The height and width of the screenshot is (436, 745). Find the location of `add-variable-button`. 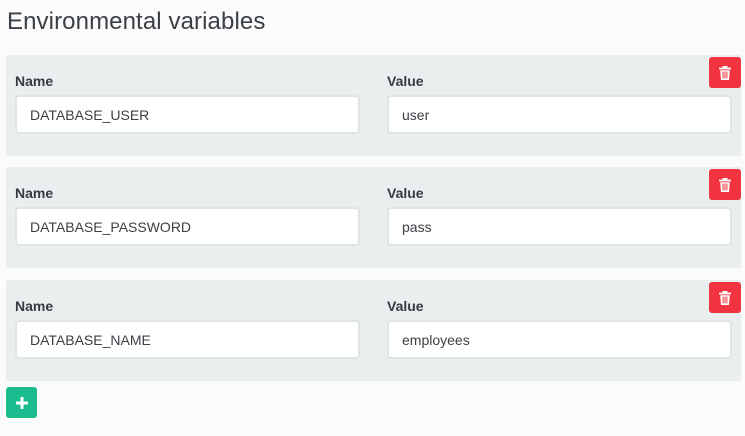

add-variable-button is located at coordinates (21, 402).